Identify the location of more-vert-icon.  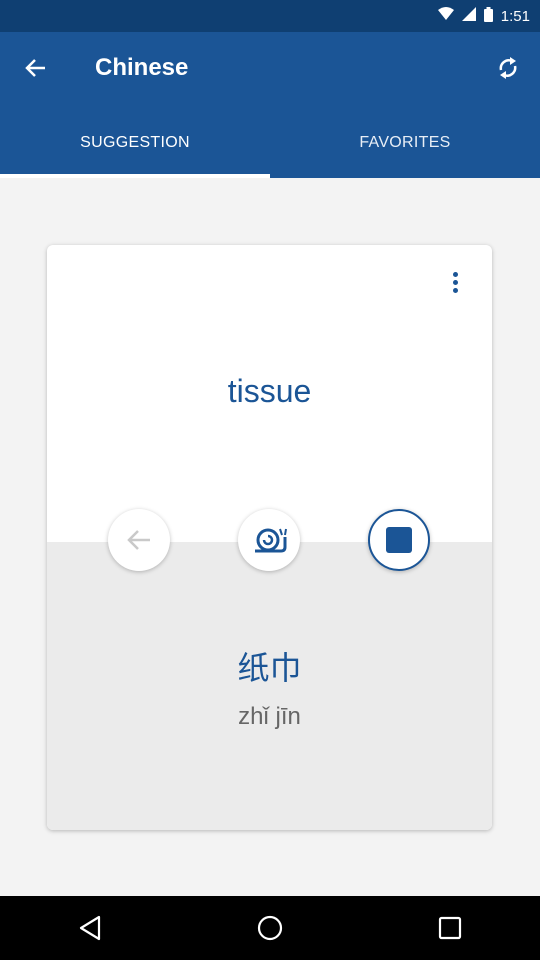
(455, 274).